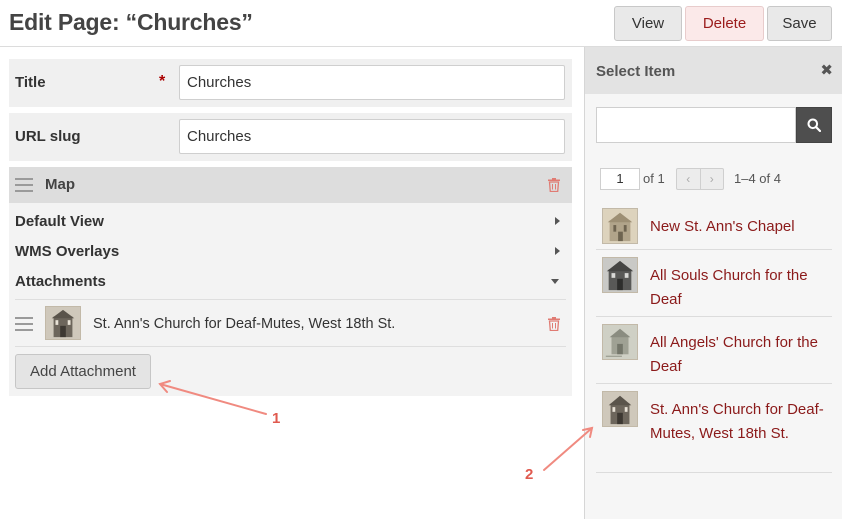 This screenshot has width=842, height=519. I want to click on item-label: All Angels' Church for the Deaf, so click(734, 354).